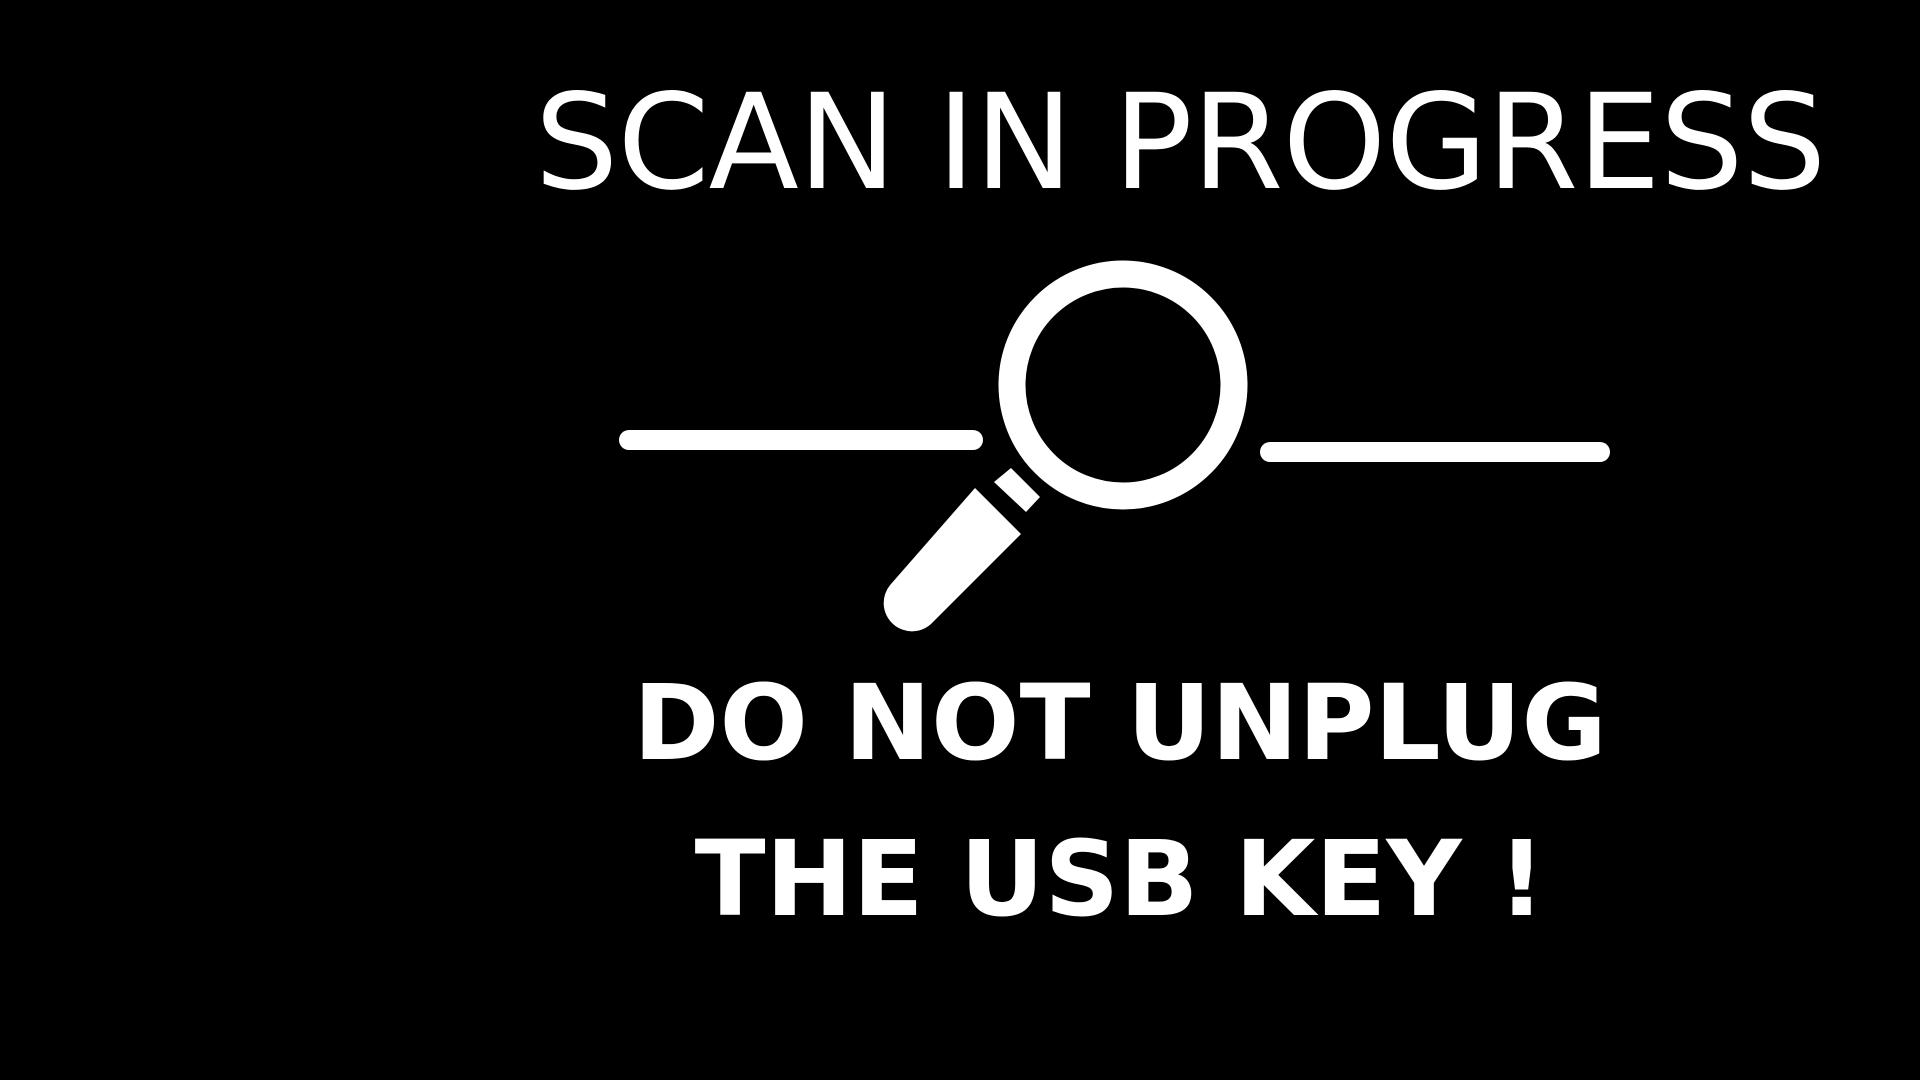 The height and width of the screenshot is (1080, 1920). Describe the element at coordinates (1120, 879) in the screenshot. I see `warning-line-2: THE USB KEY !` at that location.